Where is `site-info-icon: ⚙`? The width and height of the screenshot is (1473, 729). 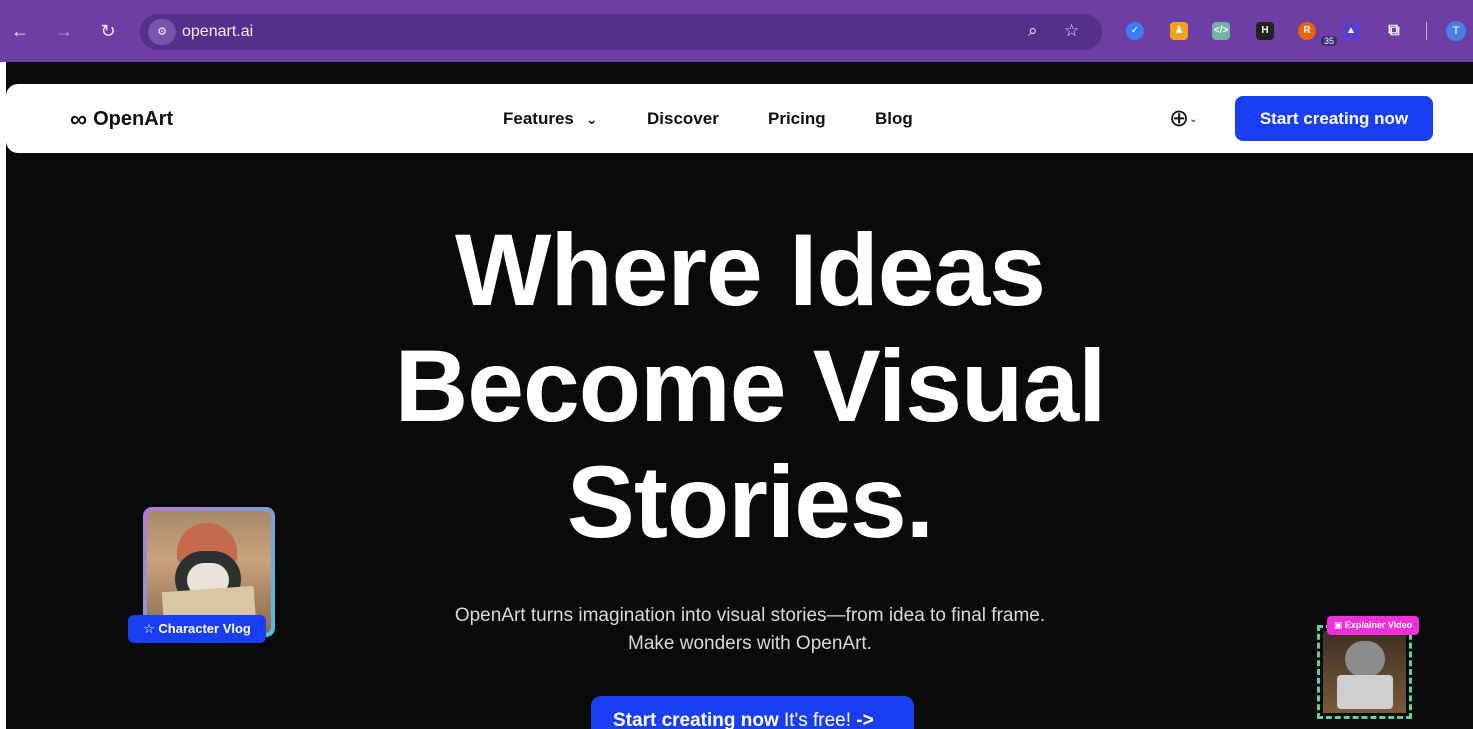
site-info-icon: ⚙ is located at coordinates (162, 32).